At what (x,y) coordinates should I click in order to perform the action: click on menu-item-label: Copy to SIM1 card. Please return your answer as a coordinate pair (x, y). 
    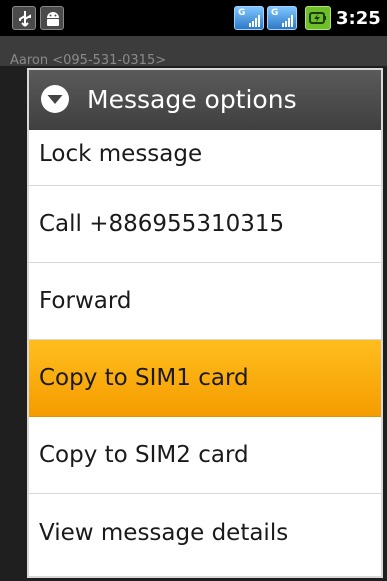
    Looking at the image, I should click on (144, 378).